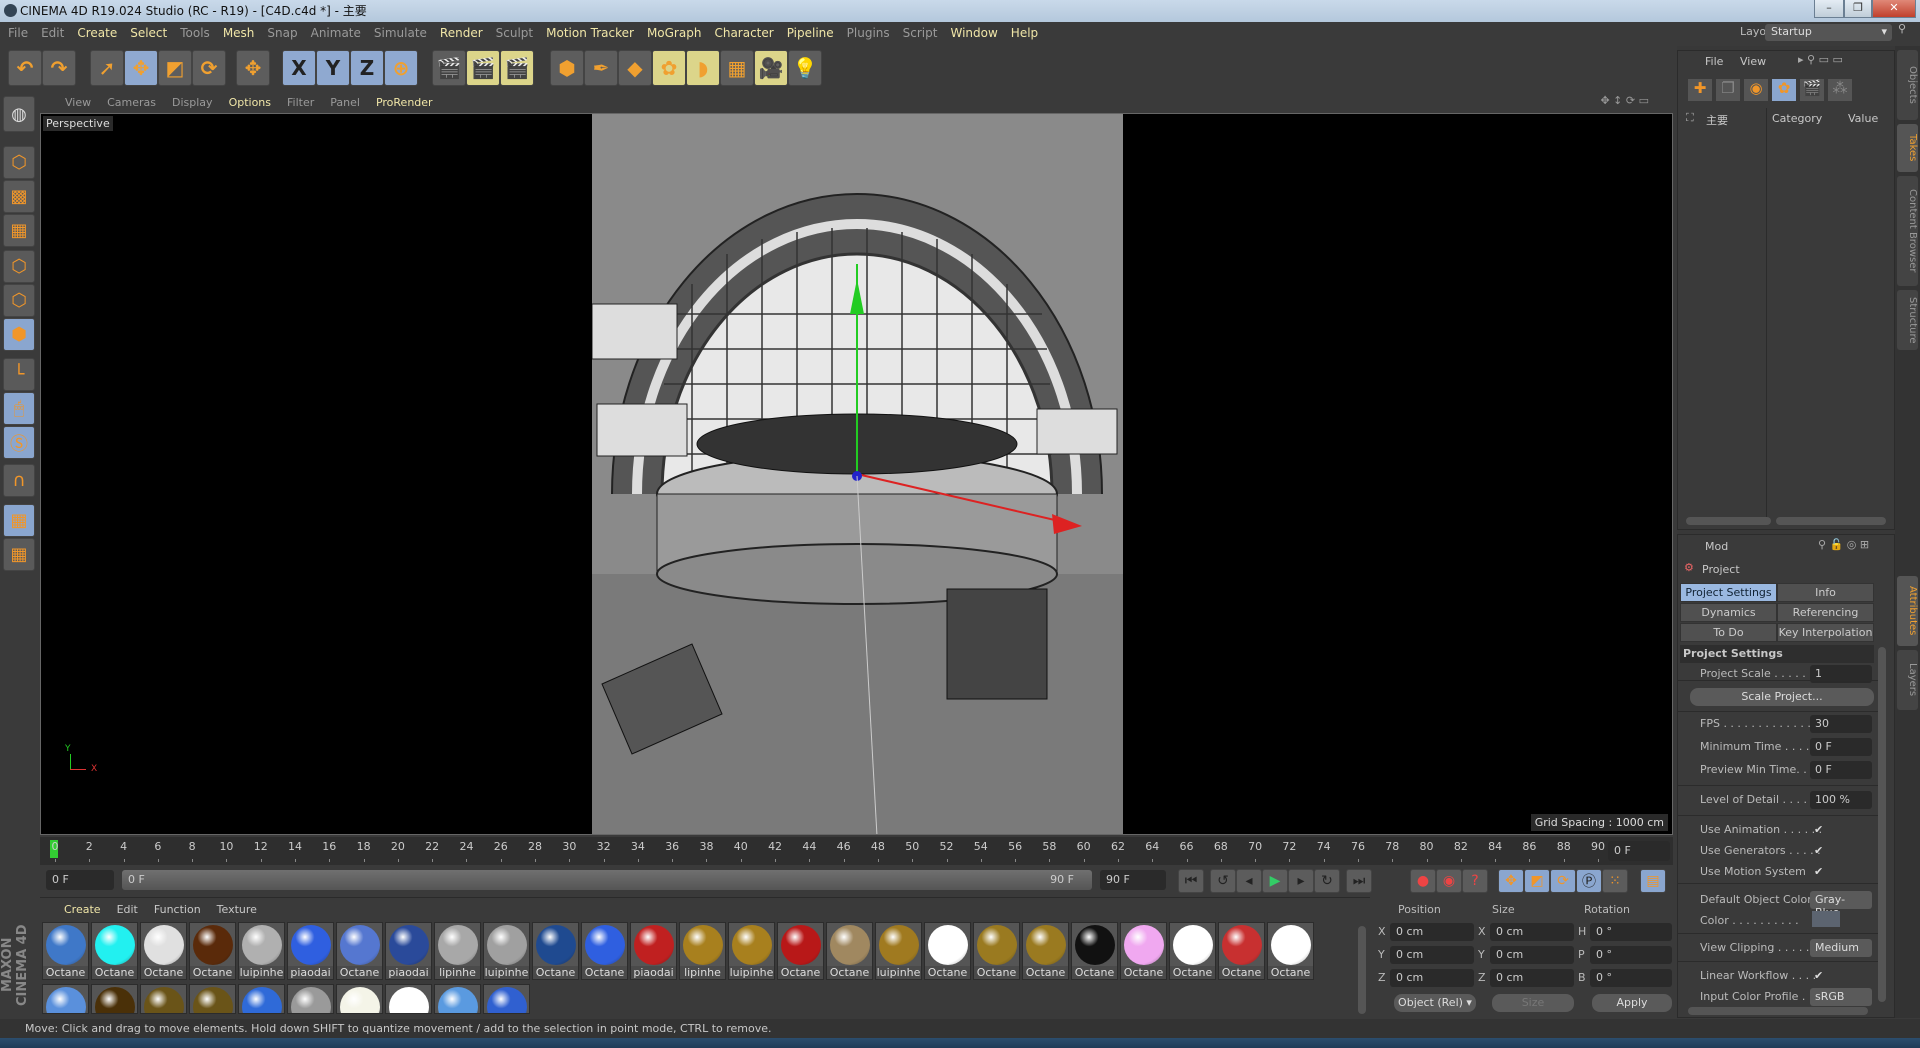 This screenshot has width=1920, height=1048. What do you see at coordinates (97, 33) in the screenshot?
I see `menu-create: Create` at bounding box center [97, 33].